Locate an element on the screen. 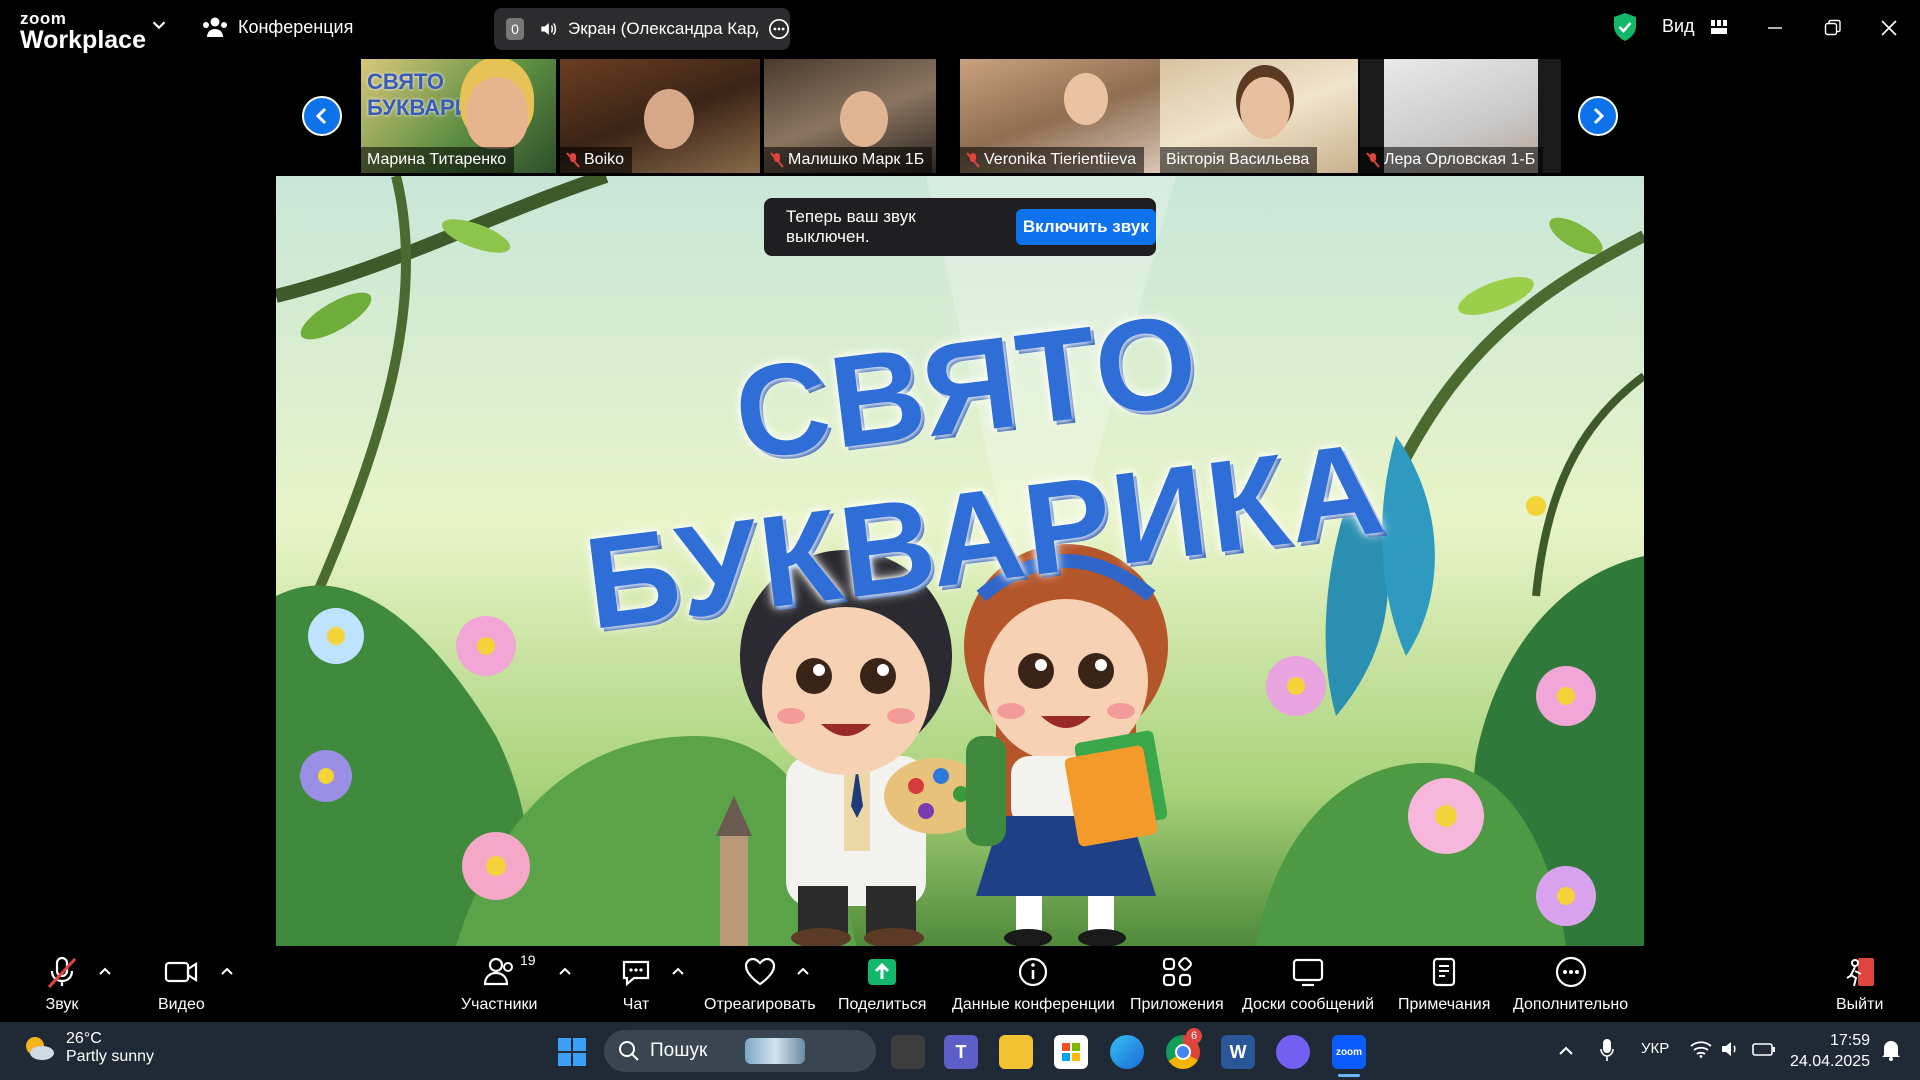 This screenshot has height=1080, width=1920. participants-icon is located at coordinates (499, 971).